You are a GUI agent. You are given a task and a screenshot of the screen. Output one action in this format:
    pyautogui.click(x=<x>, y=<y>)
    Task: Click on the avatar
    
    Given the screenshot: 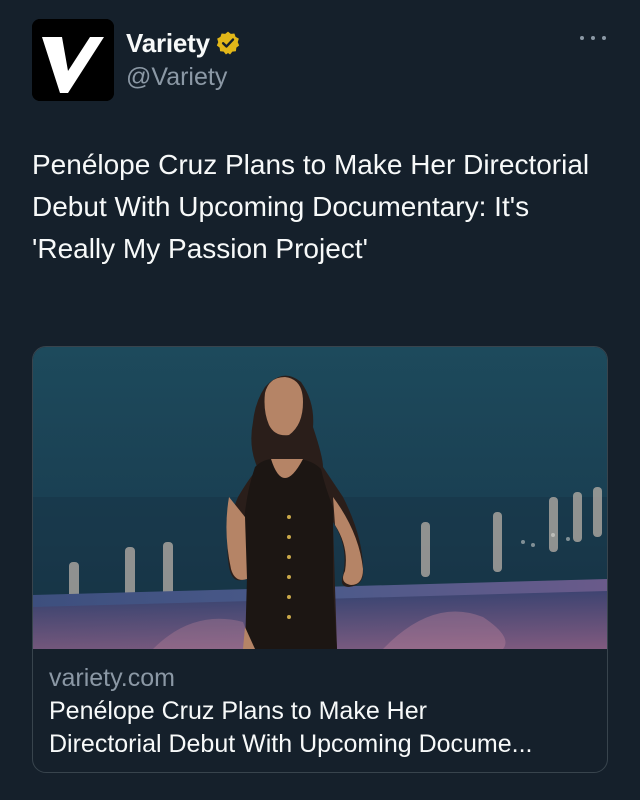 What is the action you would take?
    pyautogui.click(x=73, y=60)
    